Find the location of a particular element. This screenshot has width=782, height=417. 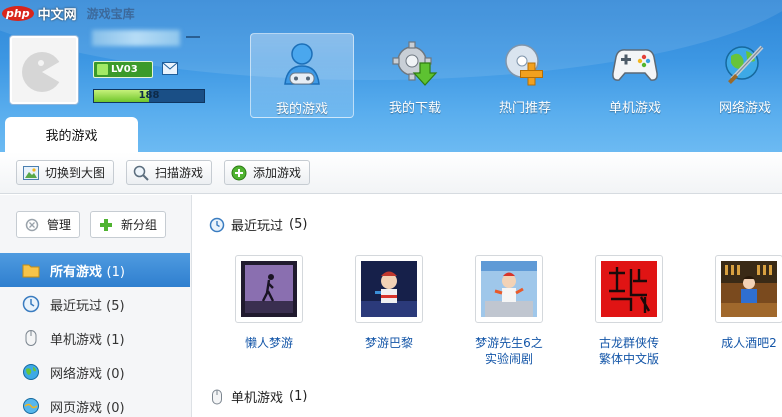

section-single-title: 单机游戏 is located at coordinates (257, 398).